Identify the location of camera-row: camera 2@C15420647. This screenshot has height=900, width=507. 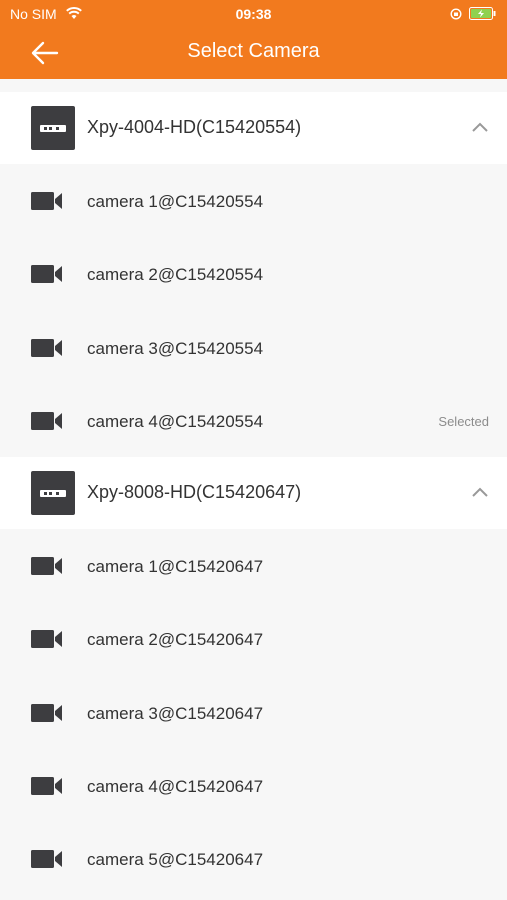
(253, 639).